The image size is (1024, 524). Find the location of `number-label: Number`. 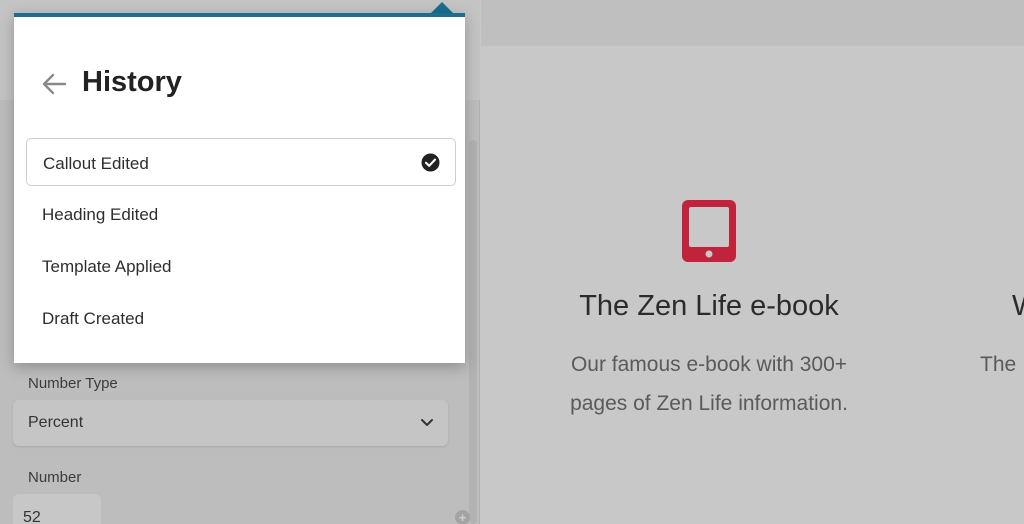

number-label: Number is located at coordinates (55, 477).